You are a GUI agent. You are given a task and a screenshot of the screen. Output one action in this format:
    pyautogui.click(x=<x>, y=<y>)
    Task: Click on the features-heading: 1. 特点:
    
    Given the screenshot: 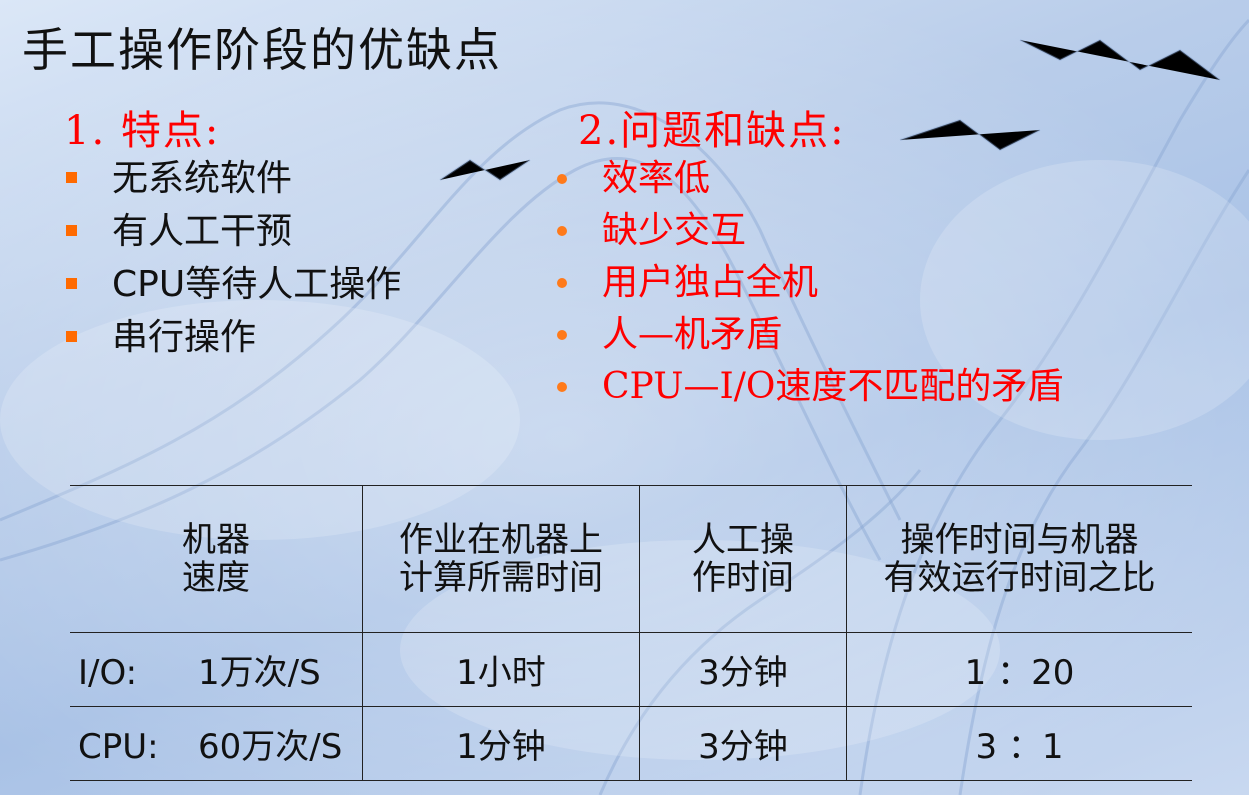 What is the action you would take?
    pyautogui.click(x=142, y=131)
    